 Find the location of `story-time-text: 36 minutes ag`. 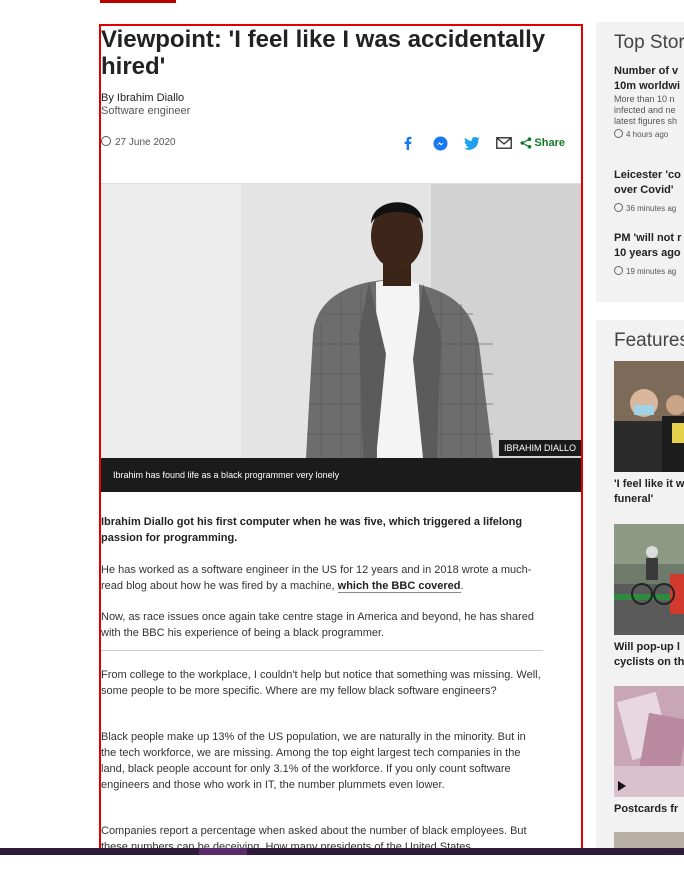

story-time-text: 36 minutes ag is located at coordinates (651, 208).